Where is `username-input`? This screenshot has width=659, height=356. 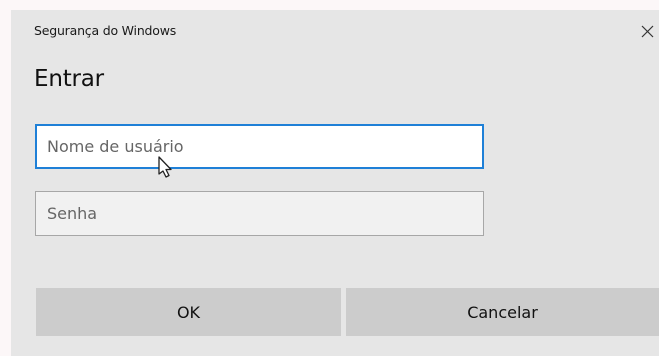 username-input is located at coordinates (259, 146).